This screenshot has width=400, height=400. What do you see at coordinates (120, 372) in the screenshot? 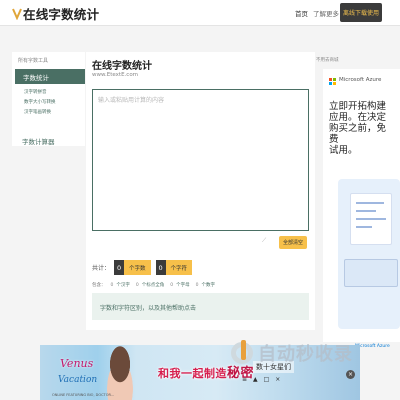
I see `ad-character-image` at bounding box center [120, 372].